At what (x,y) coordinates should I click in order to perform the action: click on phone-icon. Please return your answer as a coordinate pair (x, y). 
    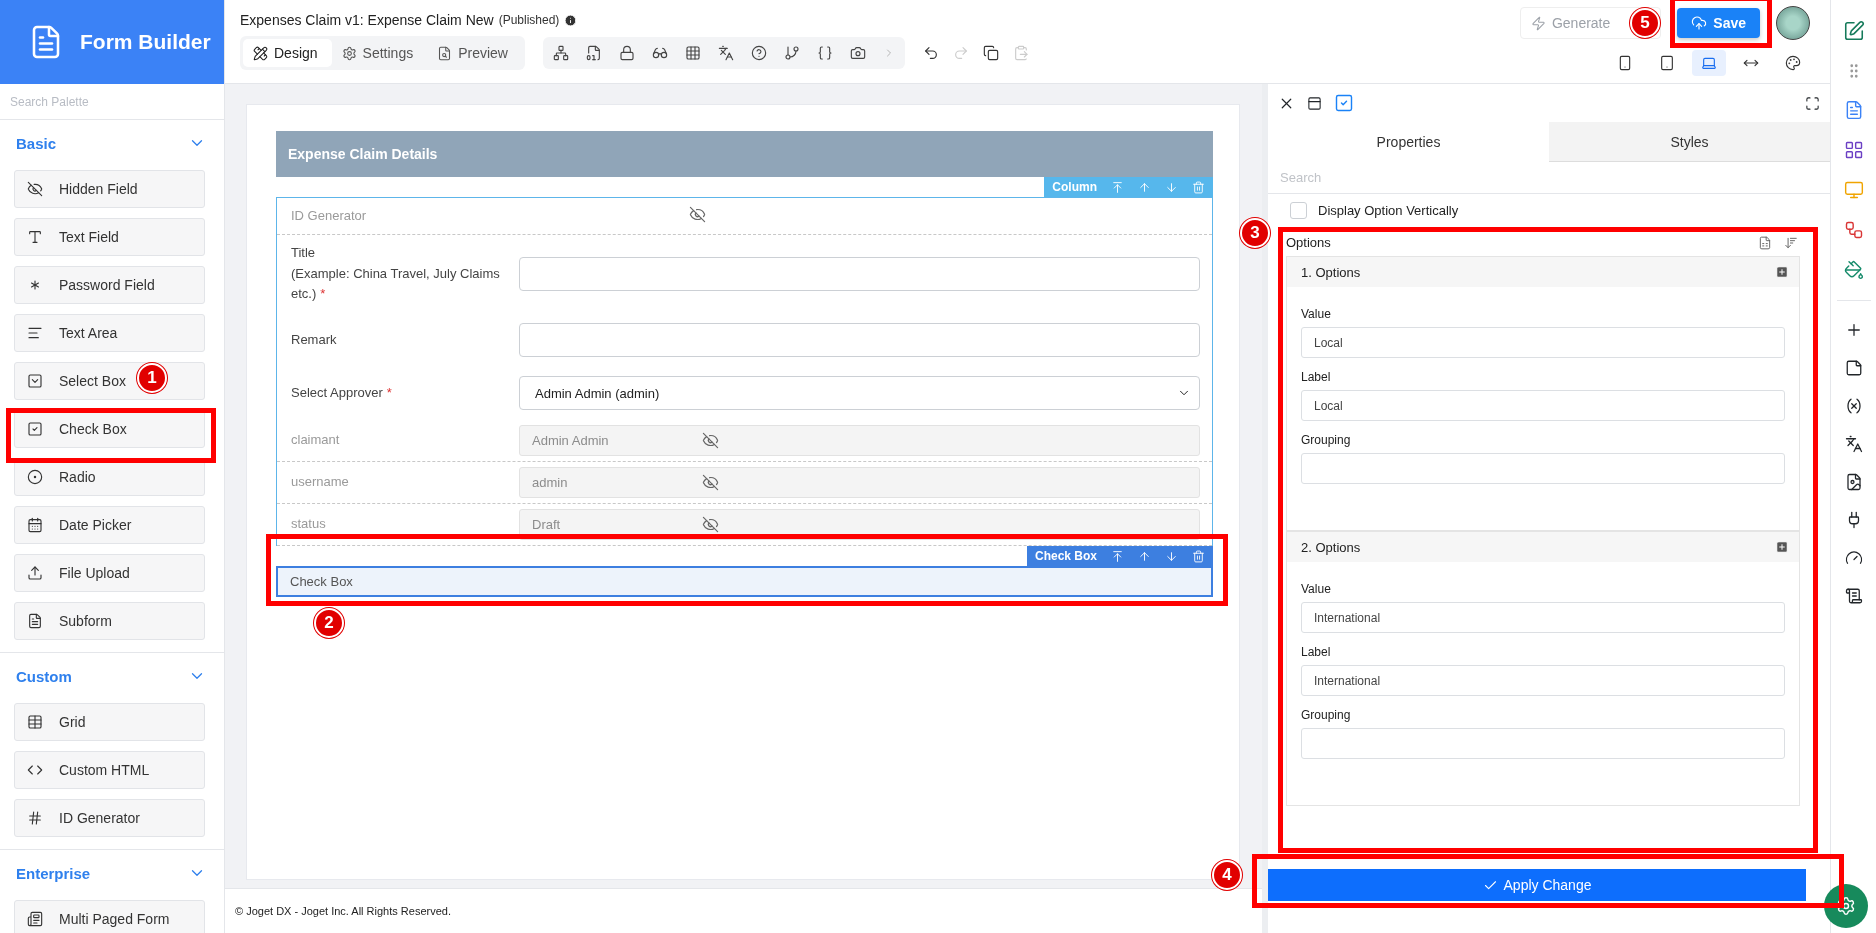
    Looking at the image, I should click on (1625, 63).